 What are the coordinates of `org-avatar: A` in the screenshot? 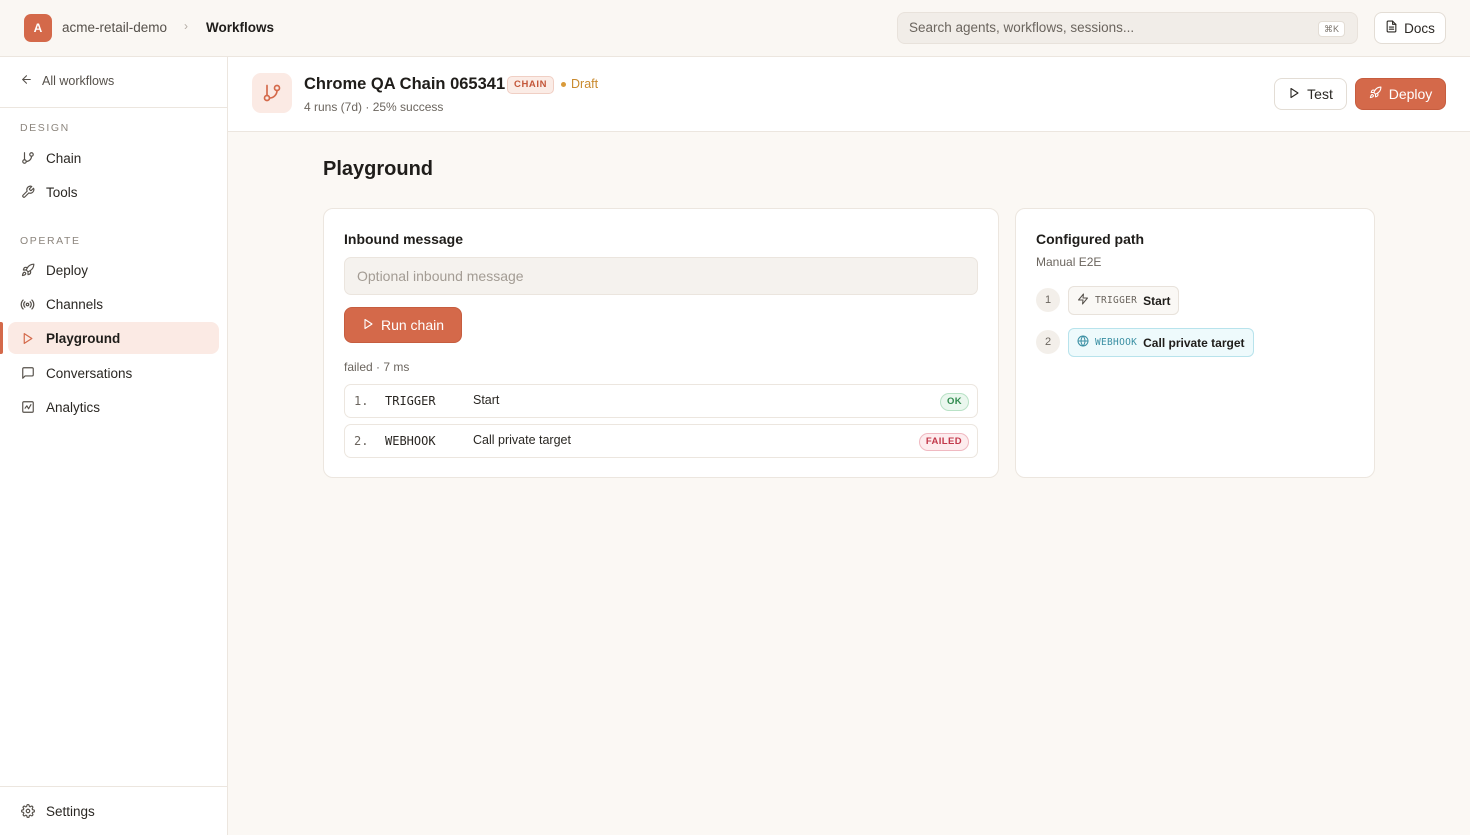 It's located at (38, 28).